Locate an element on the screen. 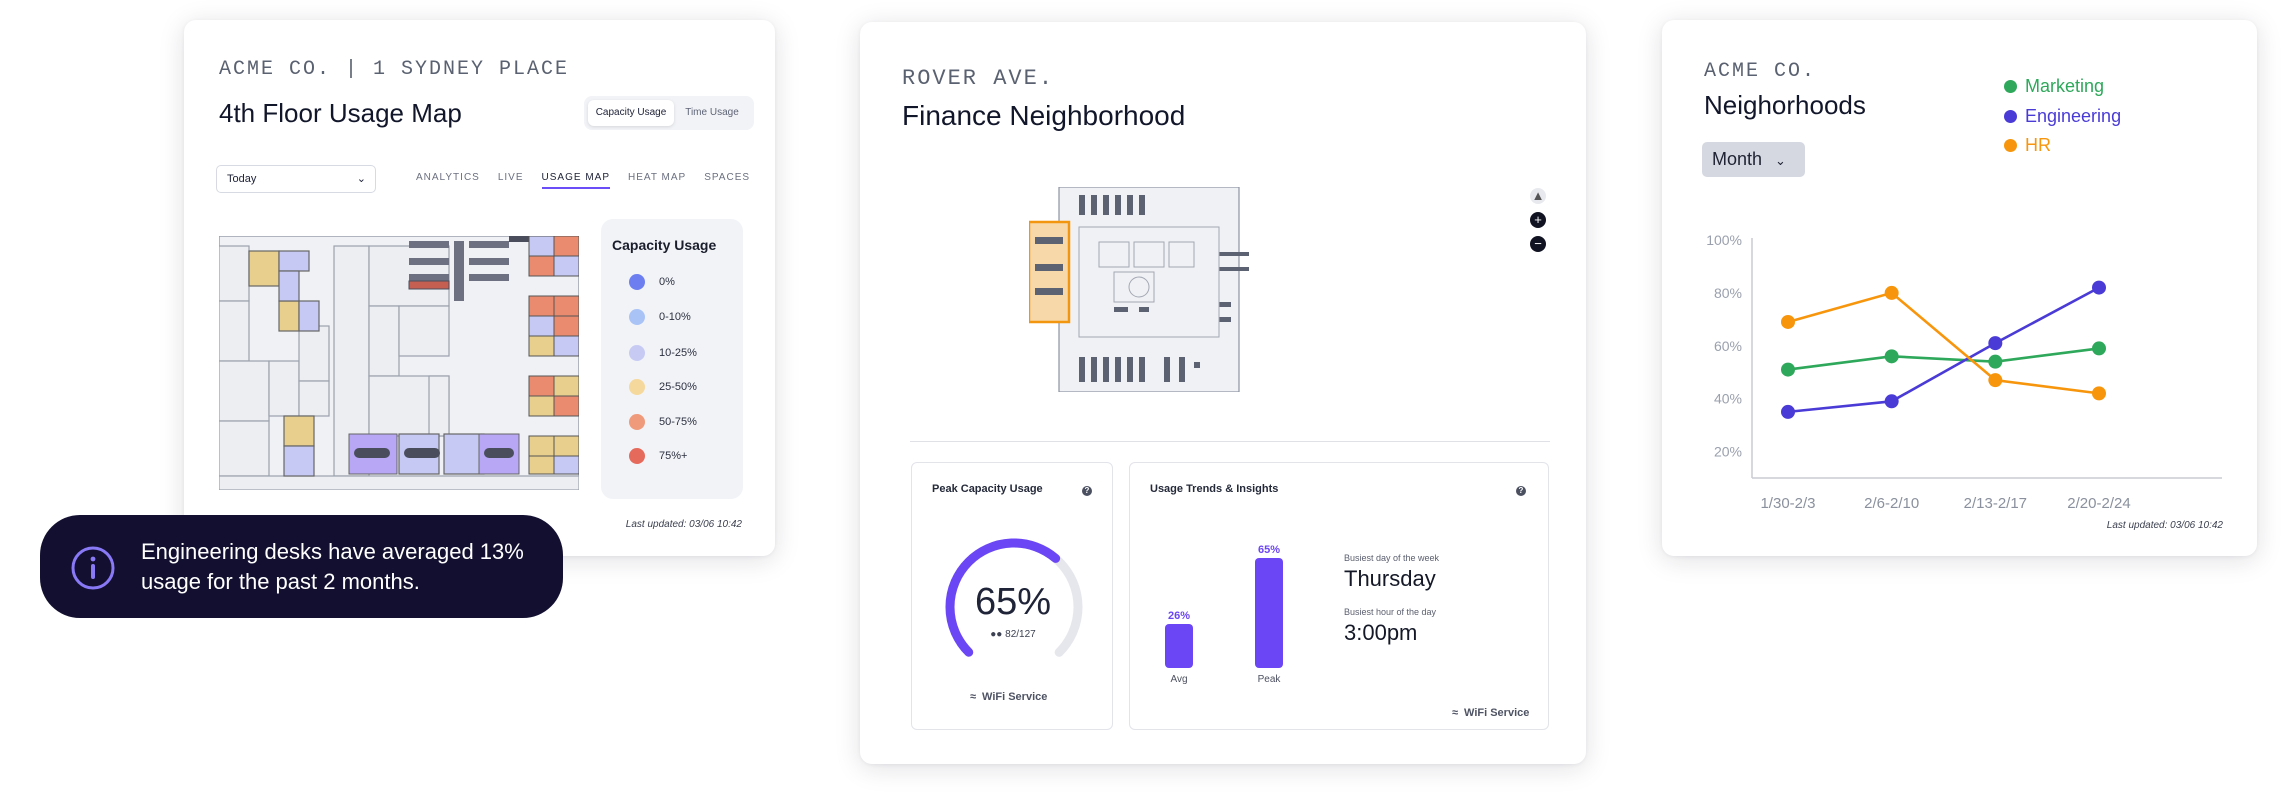 The width and height of the screenshot is (2296, 805). neighborhood-floor-plan is located at coordinates (1149, 289).